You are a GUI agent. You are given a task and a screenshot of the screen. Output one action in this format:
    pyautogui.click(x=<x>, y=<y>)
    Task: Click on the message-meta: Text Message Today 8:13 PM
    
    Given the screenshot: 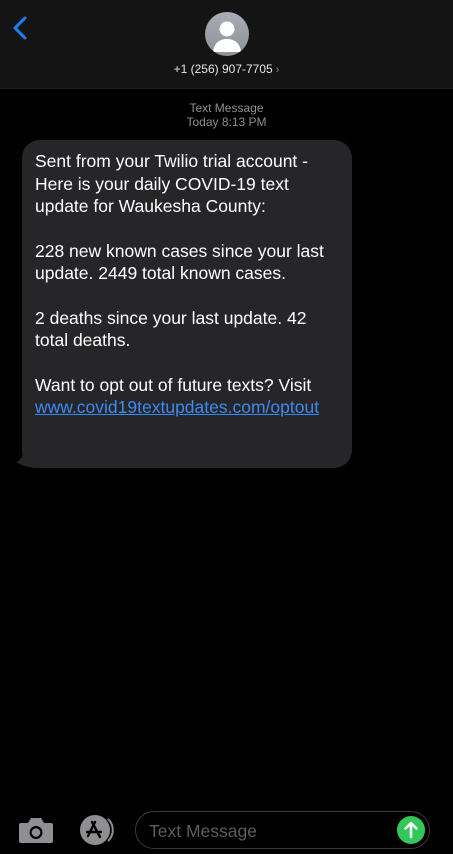 What is the action you would take?
    pyautogui.click(x=226, y=115)
    